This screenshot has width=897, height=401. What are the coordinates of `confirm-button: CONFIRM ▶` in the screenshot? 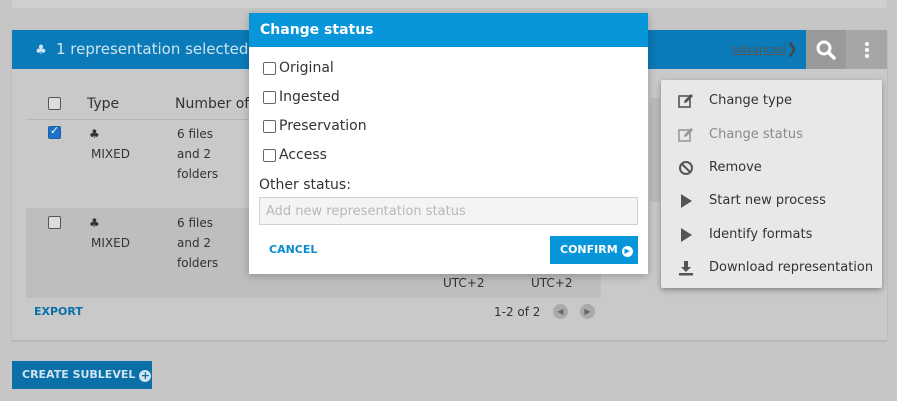 It's located at (594, 250).